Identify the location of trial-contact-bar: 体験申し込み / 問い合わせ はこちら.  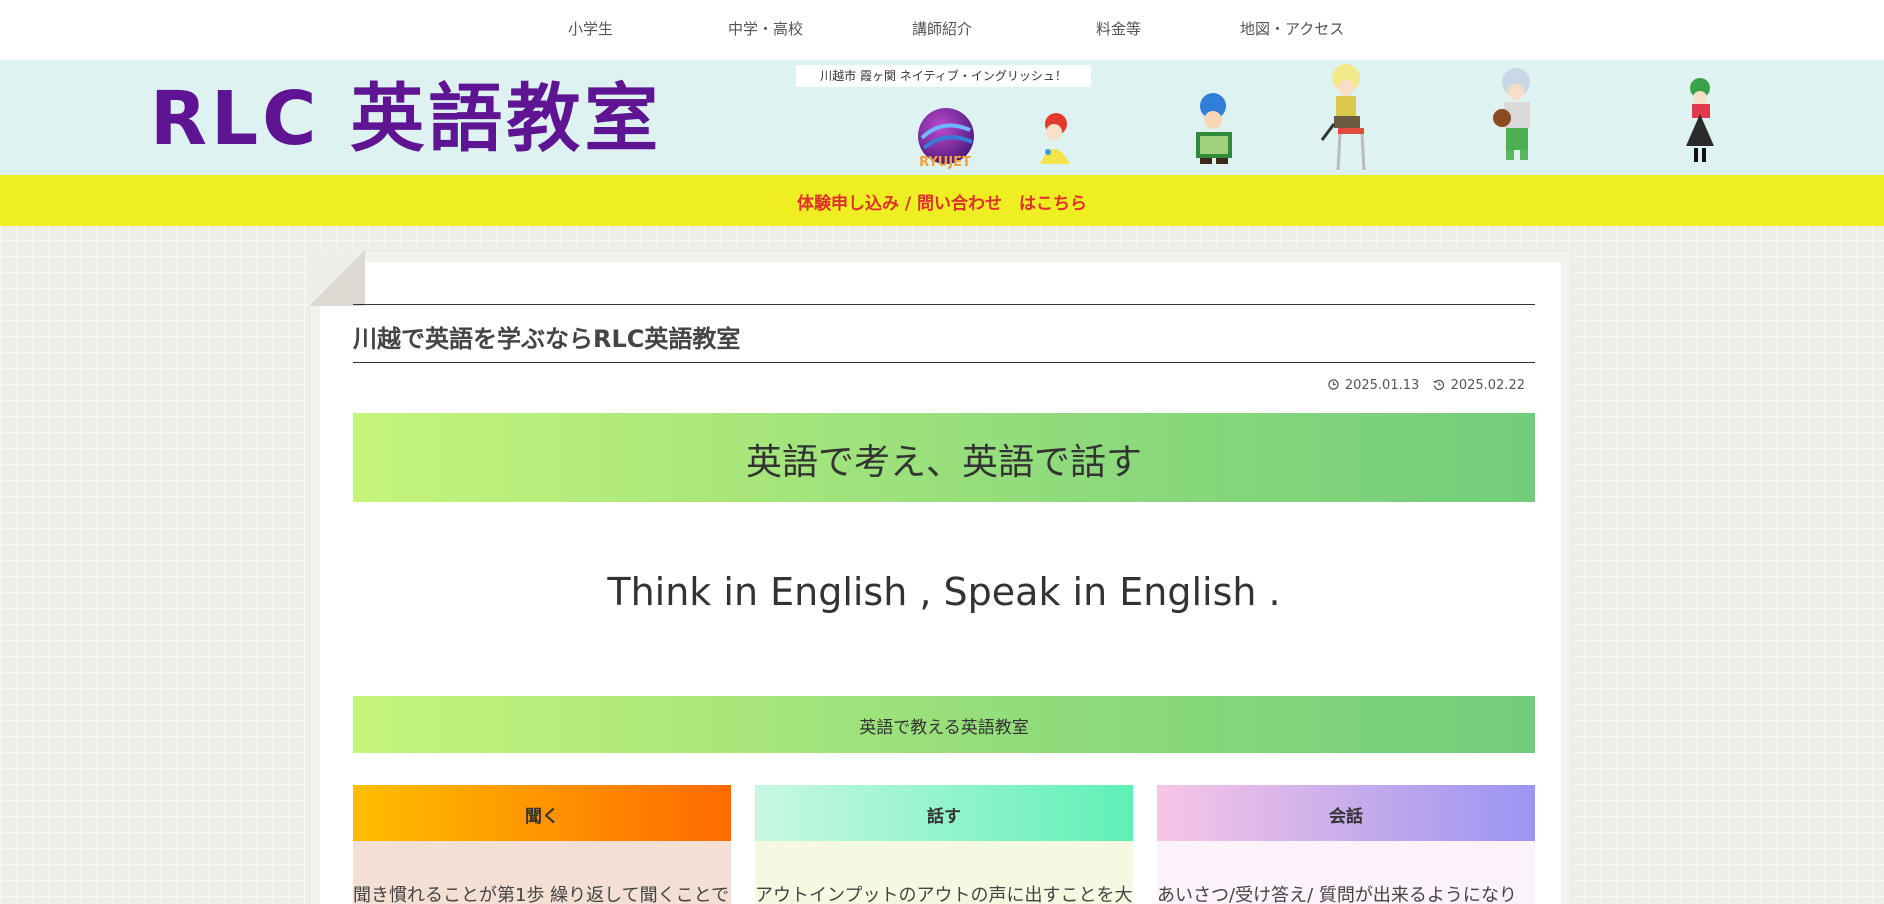
(942, 200).